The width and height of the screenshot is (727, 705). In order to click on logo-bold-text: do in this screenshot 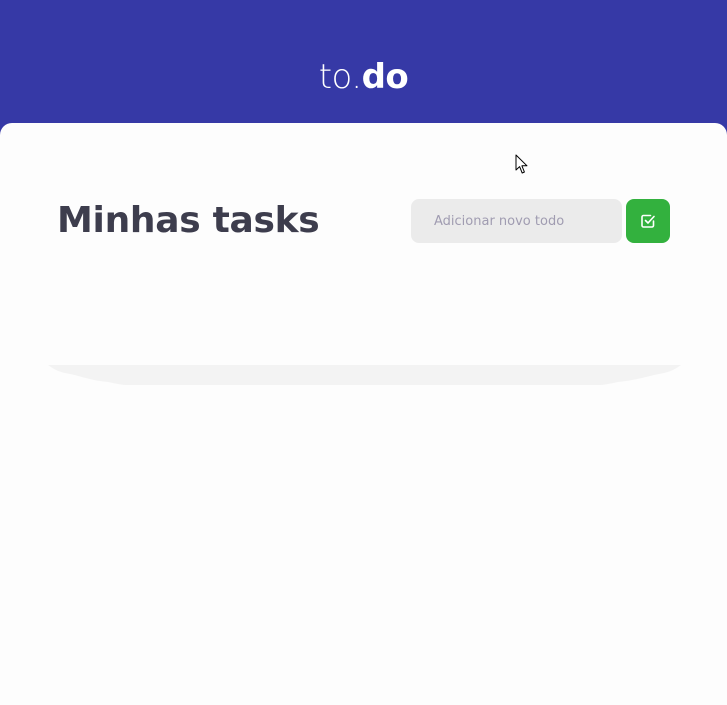, I will do `click(385, 77)`.